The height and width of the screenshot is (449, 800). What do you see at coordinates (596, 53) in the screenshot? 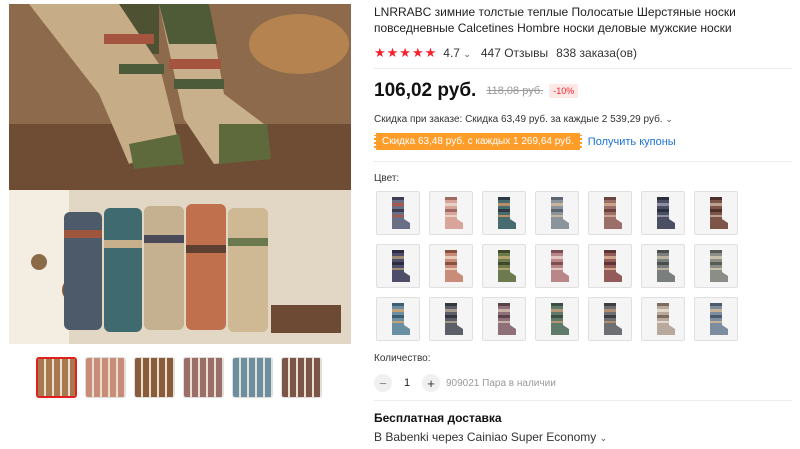
I see `orders-count: 838 заказа(ов)` at bounding box center [596, 53].